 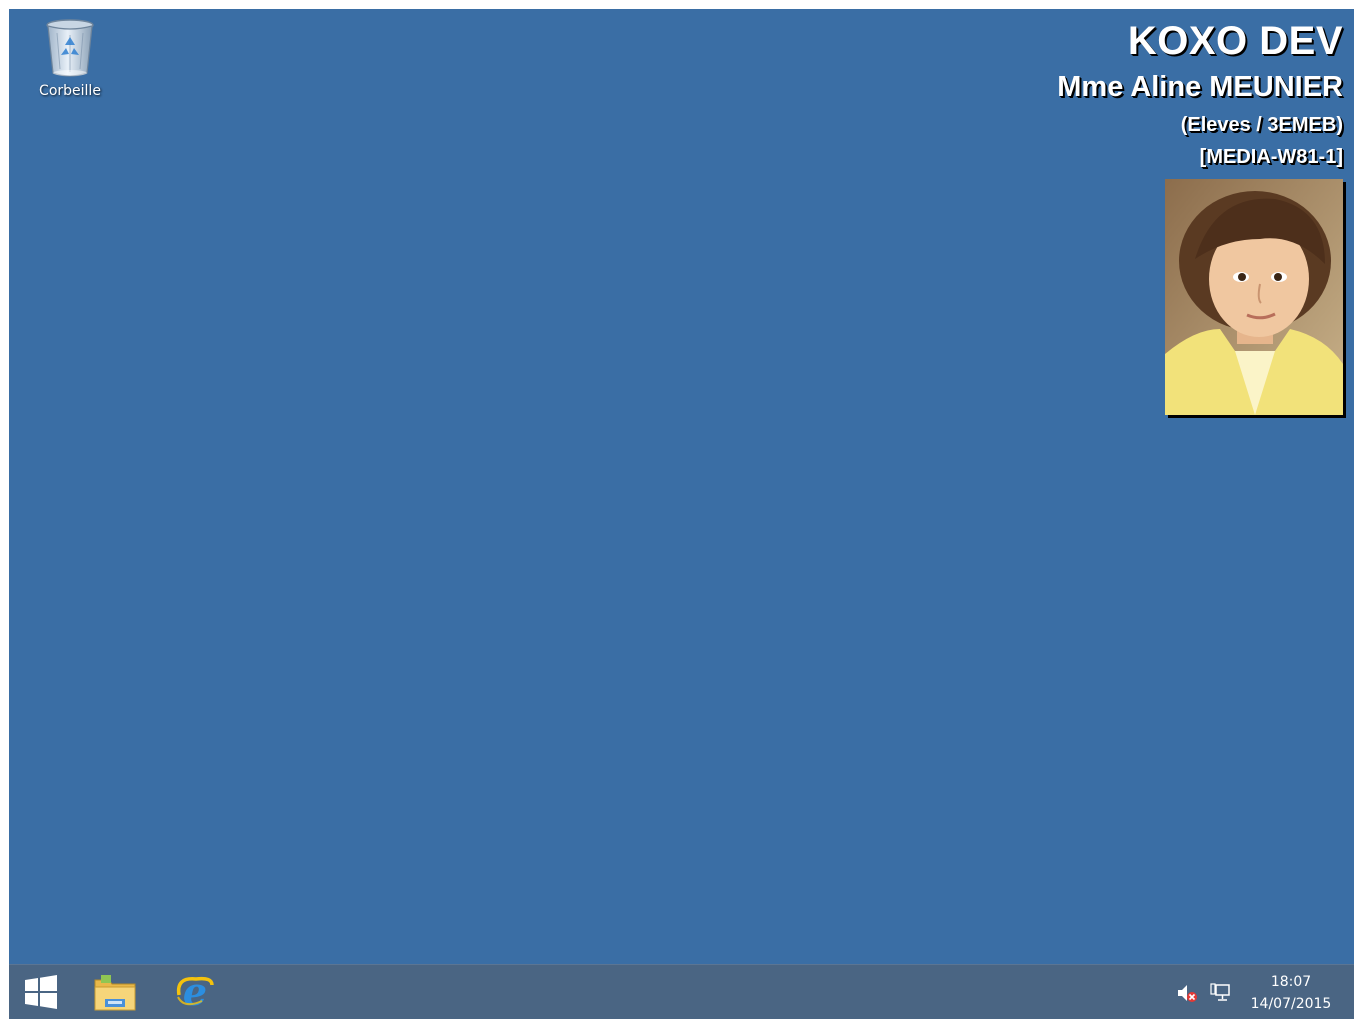 What do you see at coordinates (1291, 982) in the screenshot?
I see `clock-time: 18:07` at bounding box center [1291, 982].